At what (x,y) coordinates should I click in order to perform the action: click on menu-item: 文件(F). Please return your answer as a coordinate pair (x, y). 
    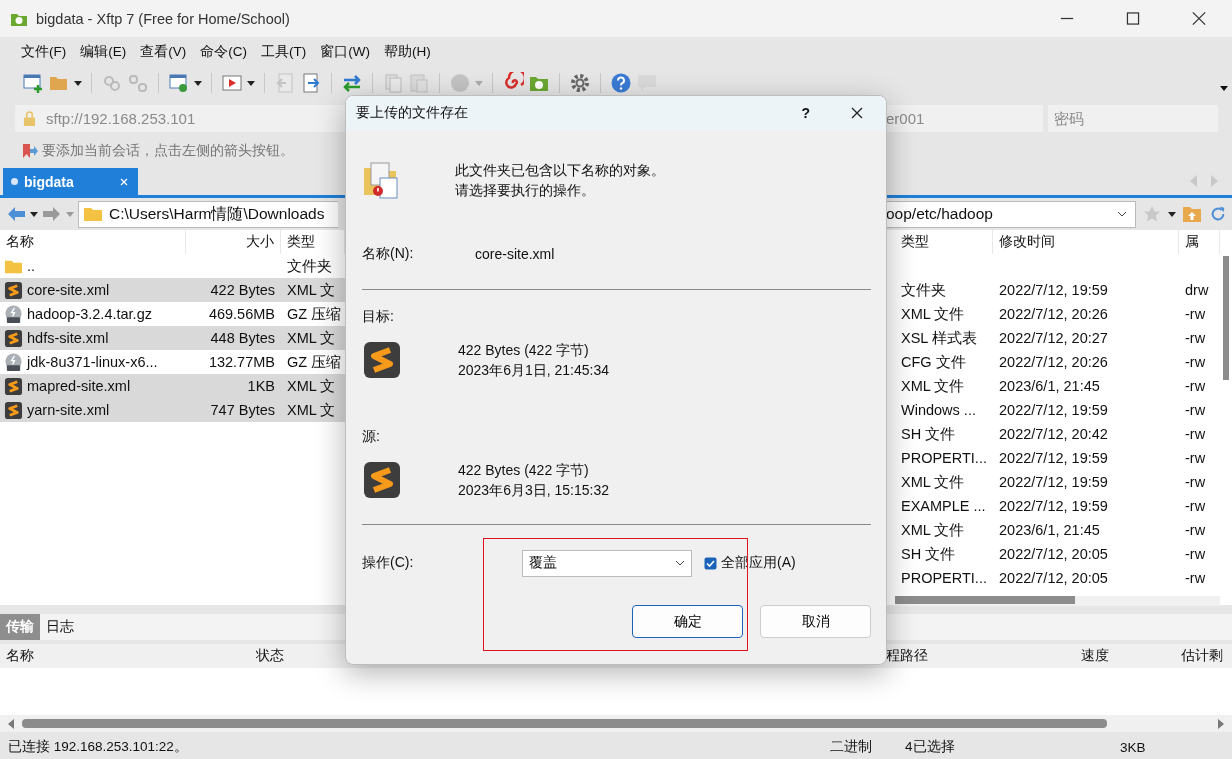
    Looking at the image, I should click on (44, 51).